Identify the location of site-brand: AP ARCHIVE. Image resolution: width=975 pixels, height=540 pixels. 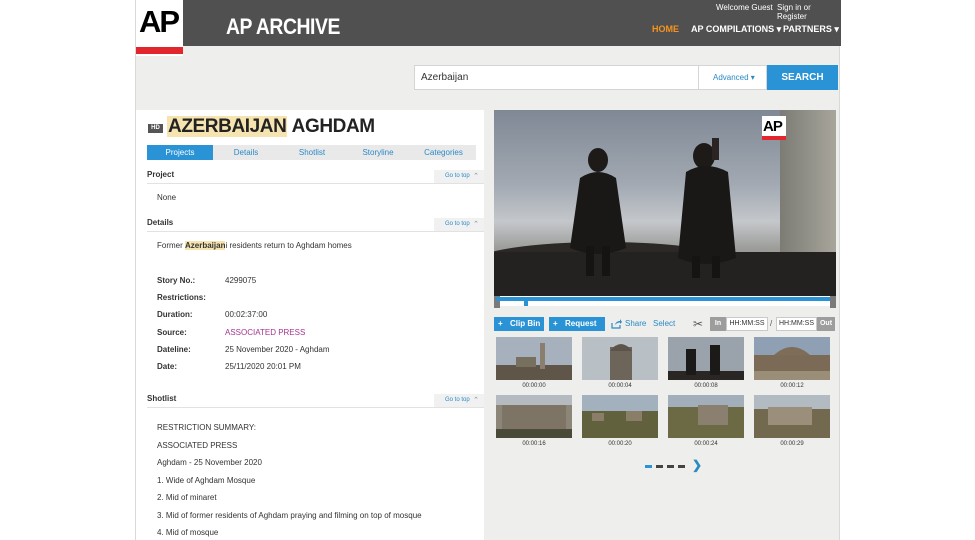
(283, 27).